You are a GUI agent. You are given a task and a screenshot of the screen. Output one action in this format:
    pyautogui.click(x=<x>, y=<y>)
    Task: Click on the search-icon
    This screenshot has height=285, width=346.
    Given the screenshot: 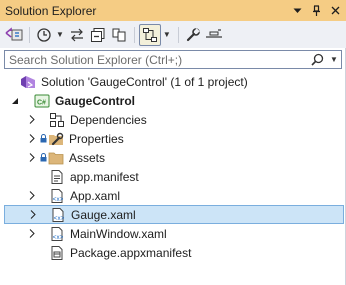 What is the action you would take?
    pyautogui.click(x=317, y=59)
    